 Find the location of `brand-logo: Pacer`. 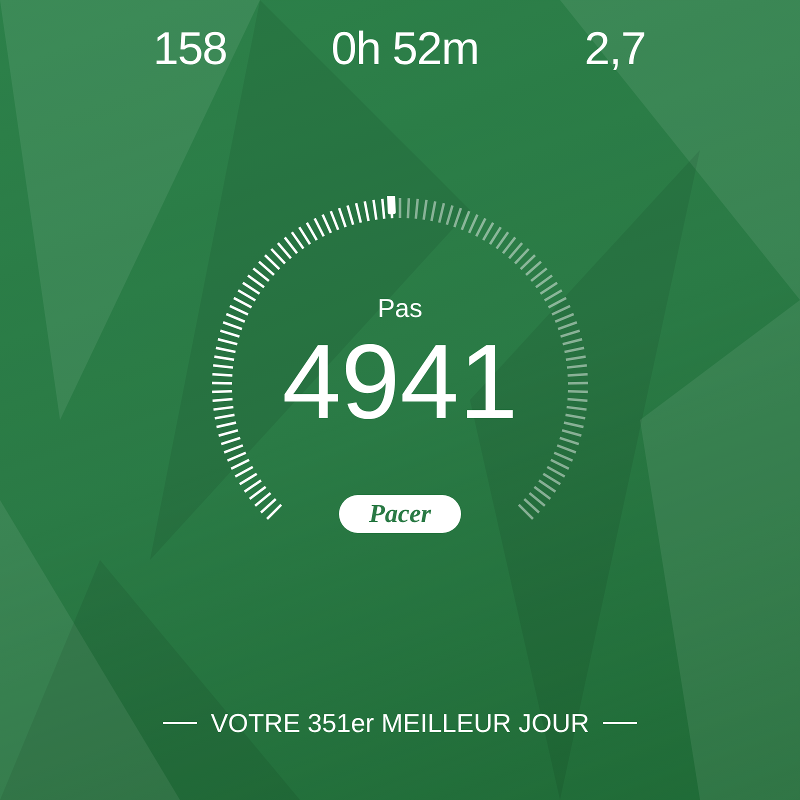

brand-logo: Pacer is located at coordinates (400, 514).